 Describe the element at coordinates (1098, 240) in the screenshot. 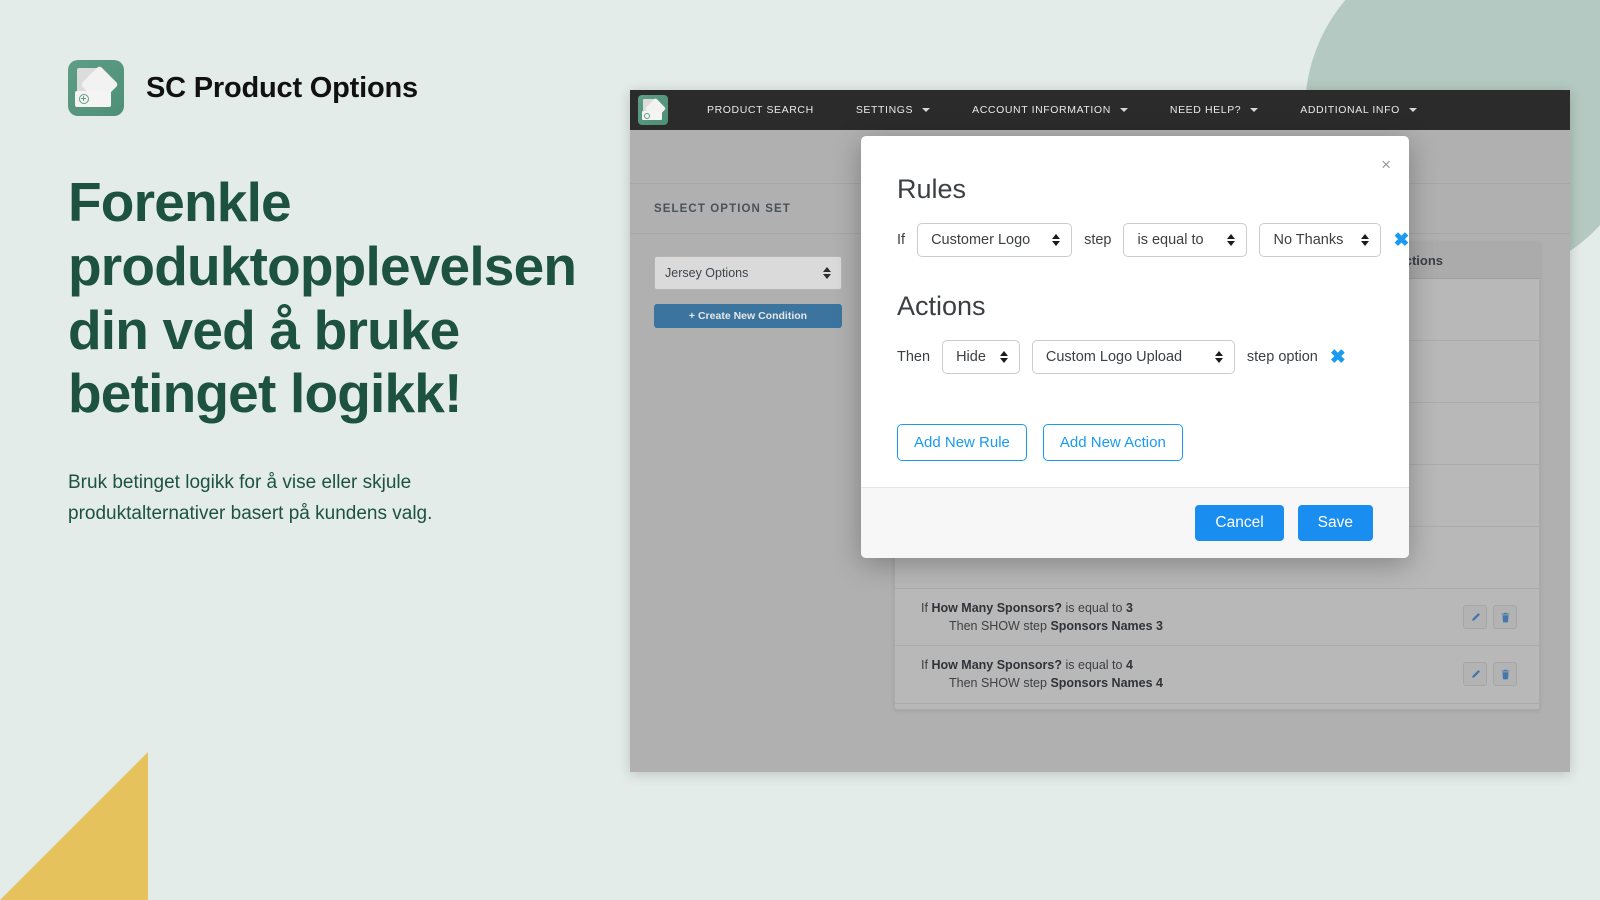

I see `step-label: step` at that location.